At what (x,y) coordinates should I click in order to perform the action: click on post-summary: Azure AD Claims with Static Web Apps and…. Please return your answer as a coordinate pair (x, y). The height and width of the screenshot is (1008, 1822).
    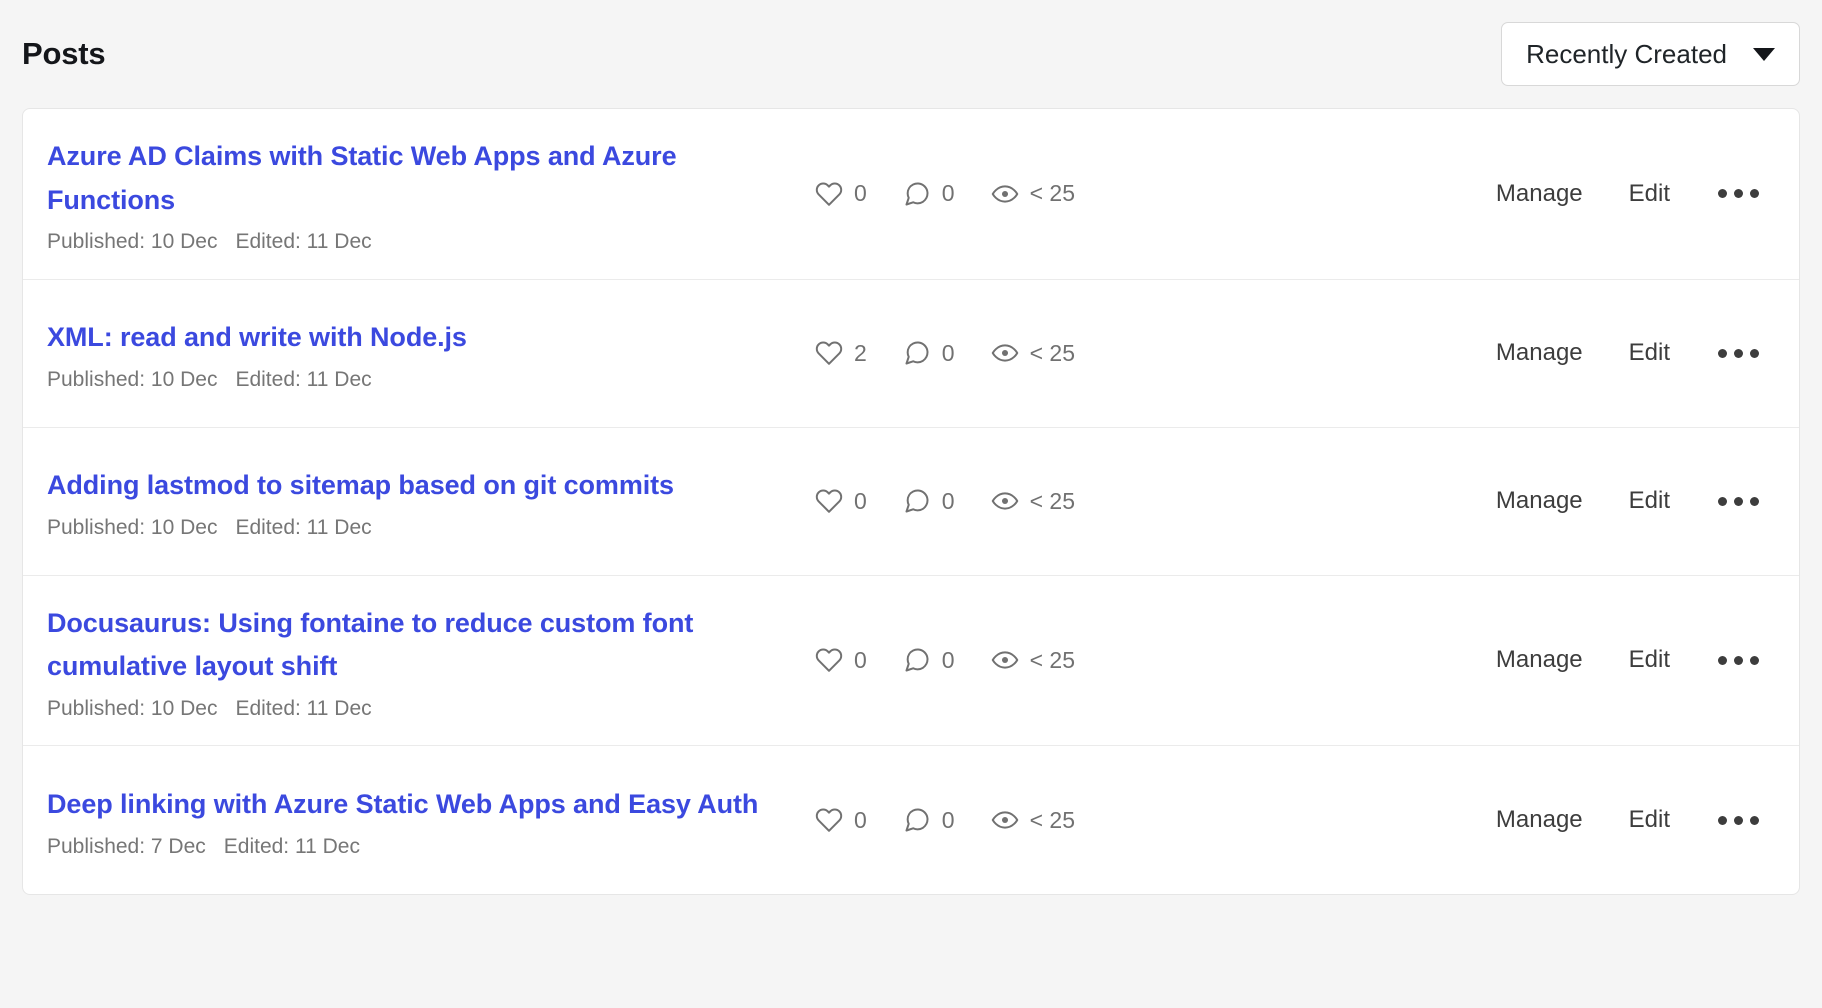
    Looking at the image, I should click on (427, 194).